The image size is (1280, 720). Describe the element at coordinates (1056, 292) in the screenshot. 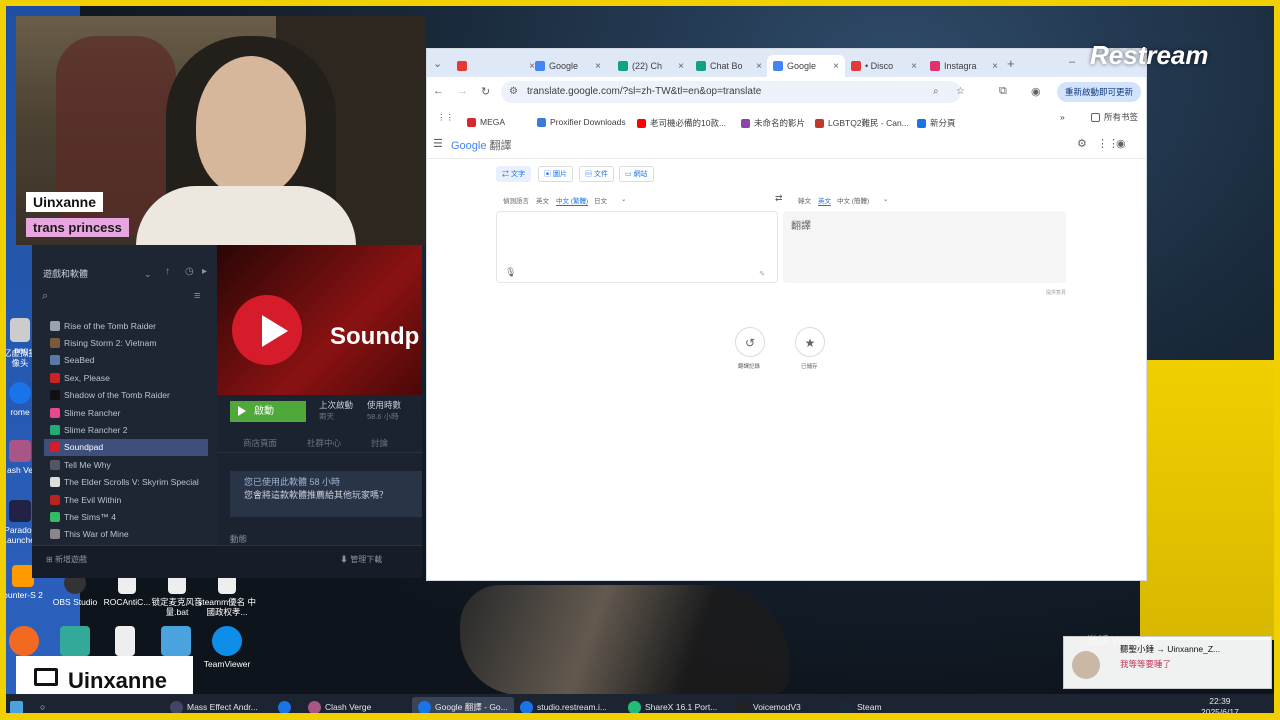

I see `send-feedback-link: 提供意見` at that location.